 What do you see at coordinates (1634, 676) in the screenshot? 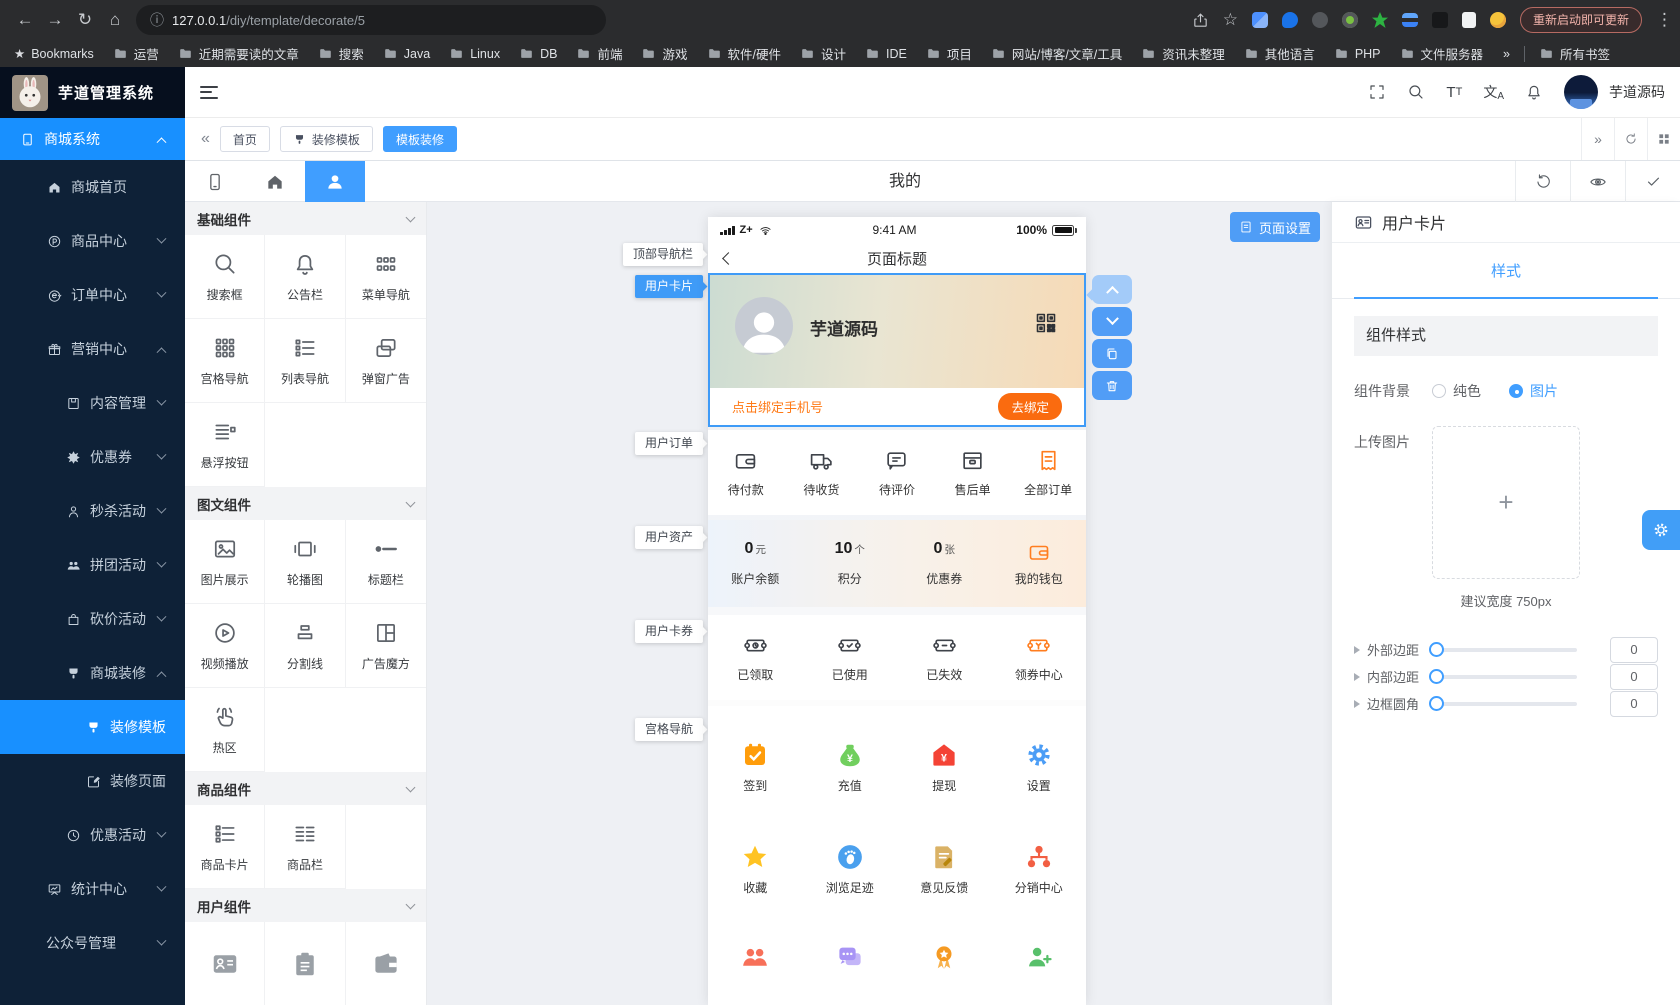
I see `inner-margin-input` at bounding box center [1634, 676].